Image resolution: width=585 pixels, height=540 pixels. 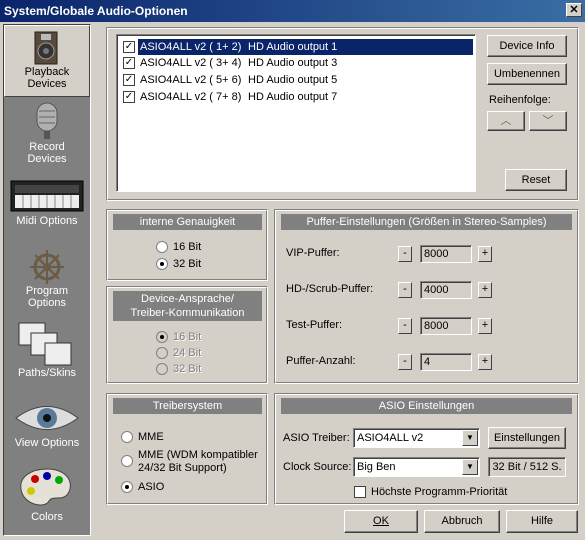 I want to click on sidebar-item-record-devices: Record Devices, so click(x=47, y=134).